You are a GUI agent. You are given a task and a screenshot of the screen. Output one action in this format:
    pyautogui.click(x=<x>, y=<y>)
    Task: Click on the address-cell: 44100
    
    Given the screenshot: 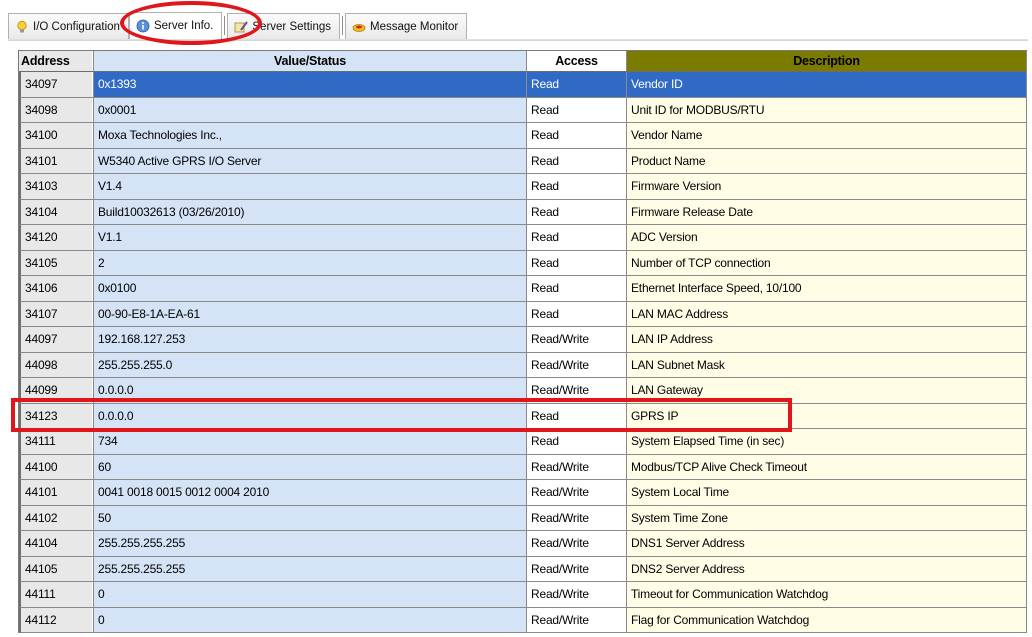 What is the action you would take?
    pyautogui.click(x=56, y=467)
    